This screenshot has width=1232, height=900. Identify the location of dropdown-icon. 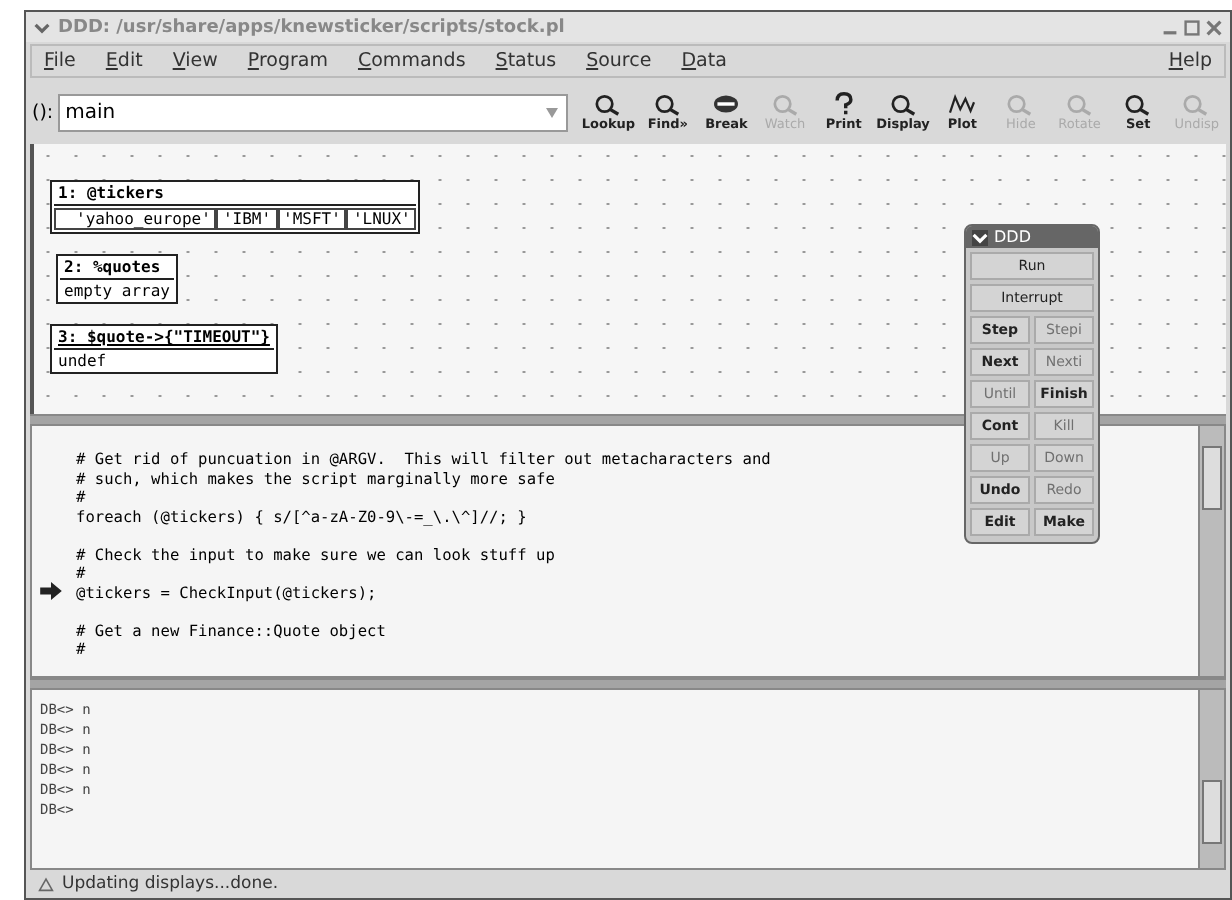
(552, 112).